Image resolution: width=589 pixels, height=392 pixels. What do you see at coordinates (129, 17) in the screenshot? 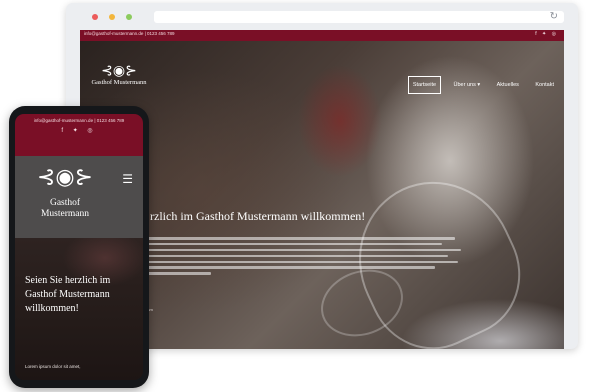
I see `maximize-window-button` at bounding box center [129, 17].